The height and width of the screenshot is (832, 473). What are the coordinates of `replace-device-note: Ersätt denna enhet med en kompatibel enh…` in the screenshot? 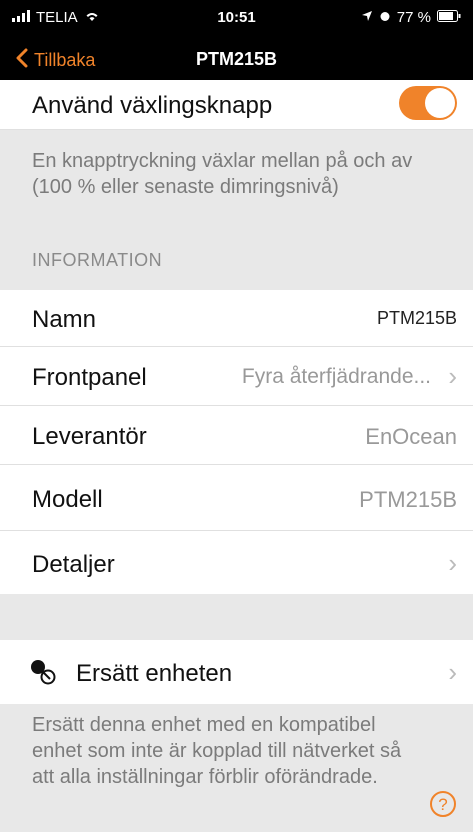 It's located at (217, 751).